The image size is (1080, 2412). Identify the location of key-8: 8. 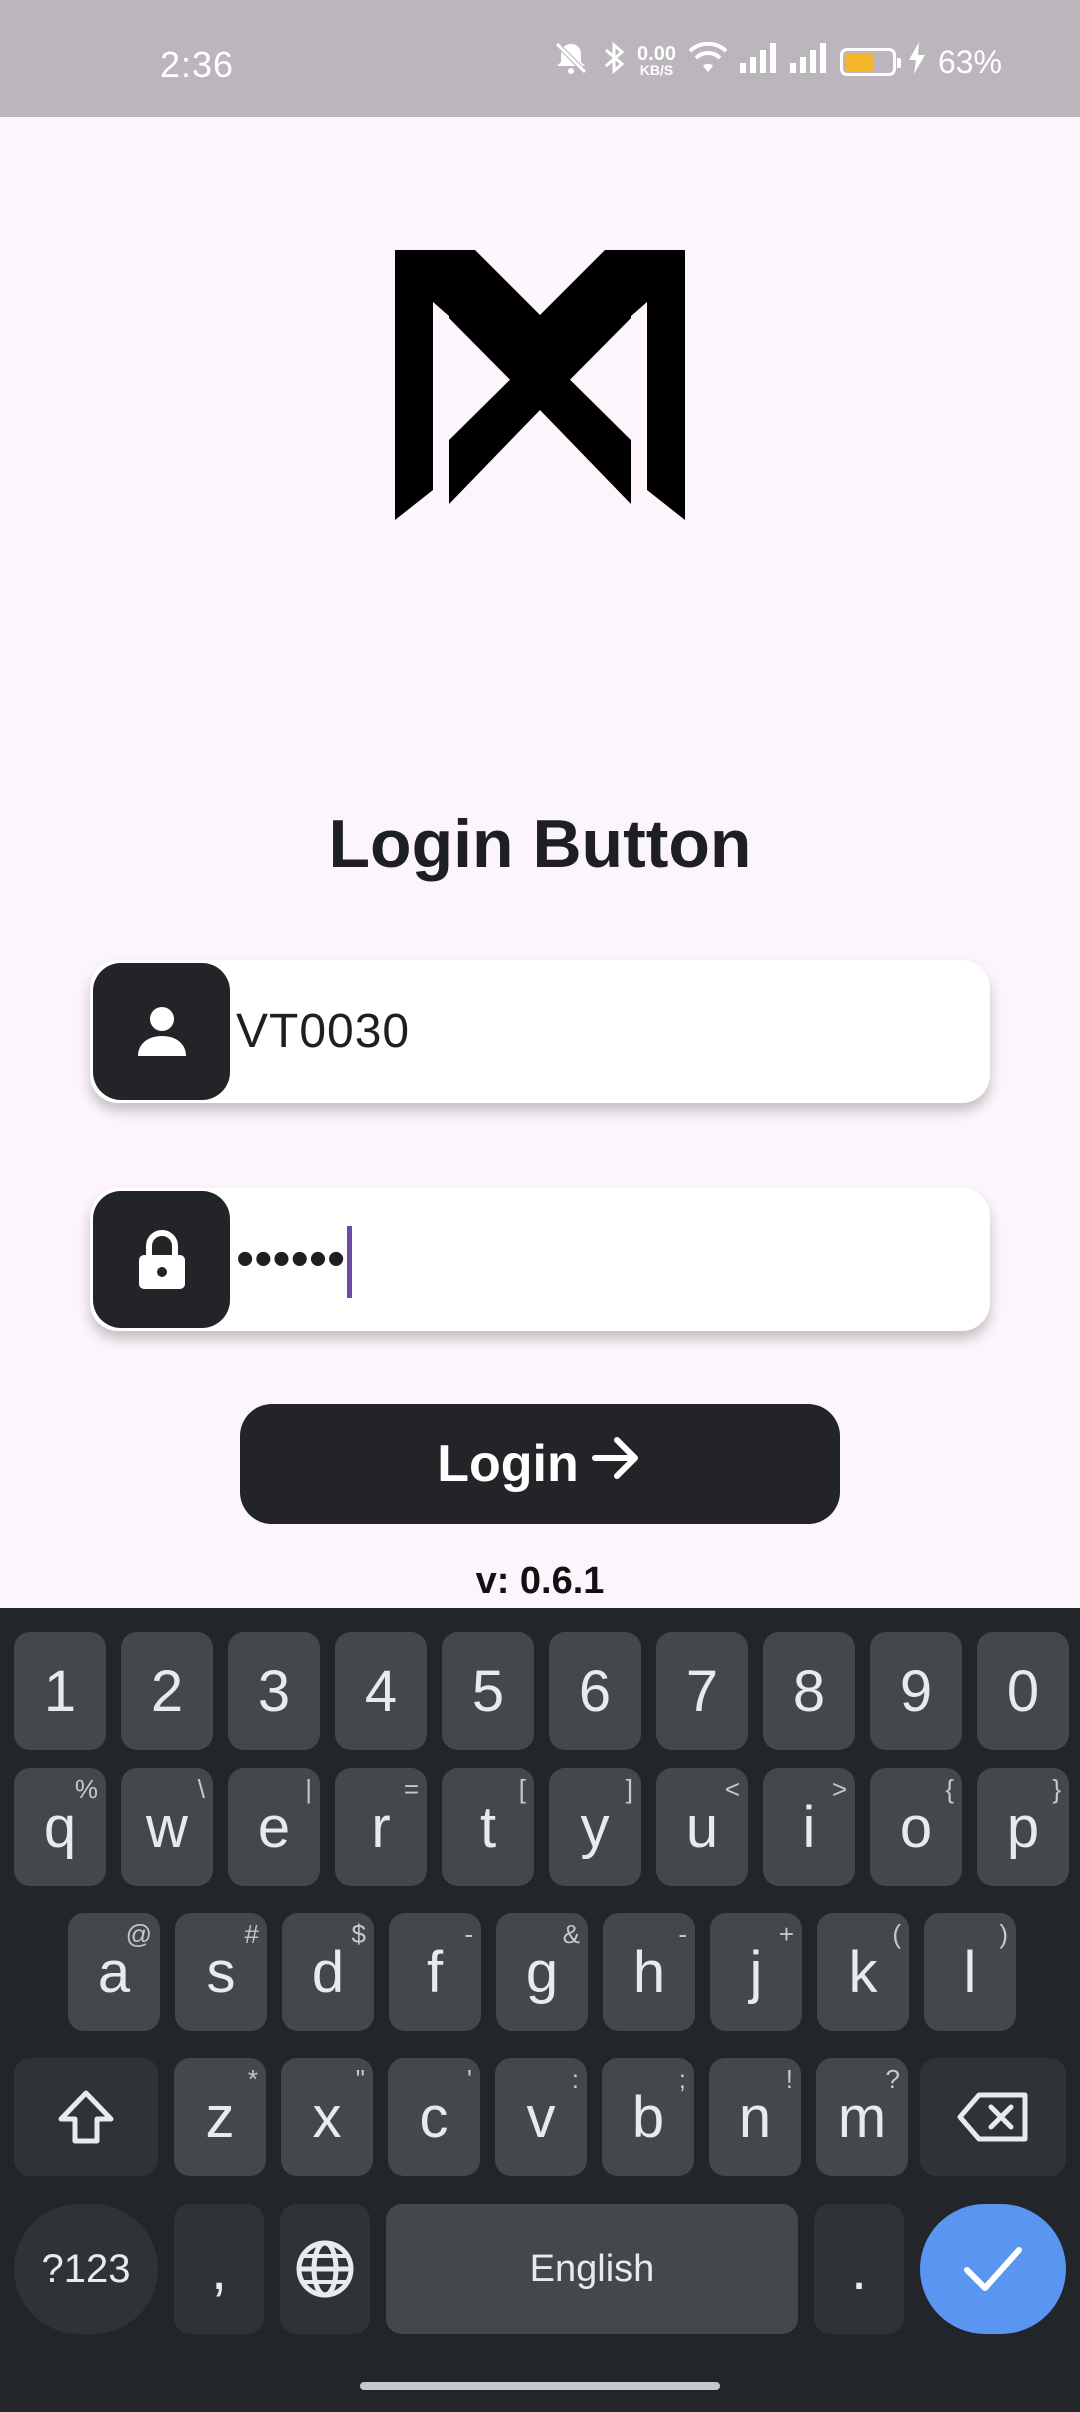
(809, 1691).